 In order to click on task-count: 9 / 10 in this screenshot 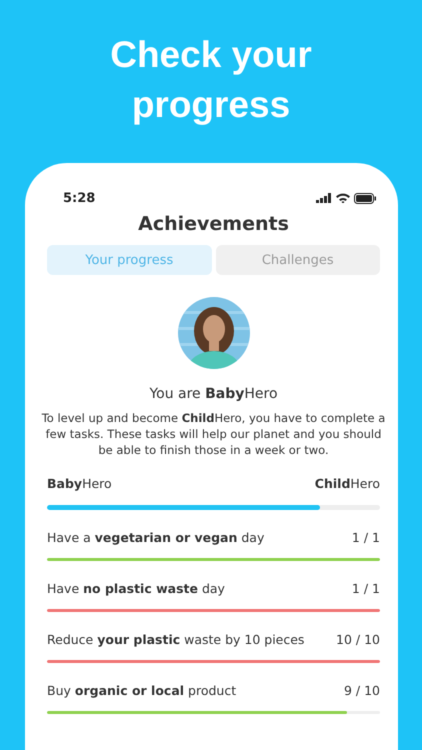, I will do `click(362, 690)`.